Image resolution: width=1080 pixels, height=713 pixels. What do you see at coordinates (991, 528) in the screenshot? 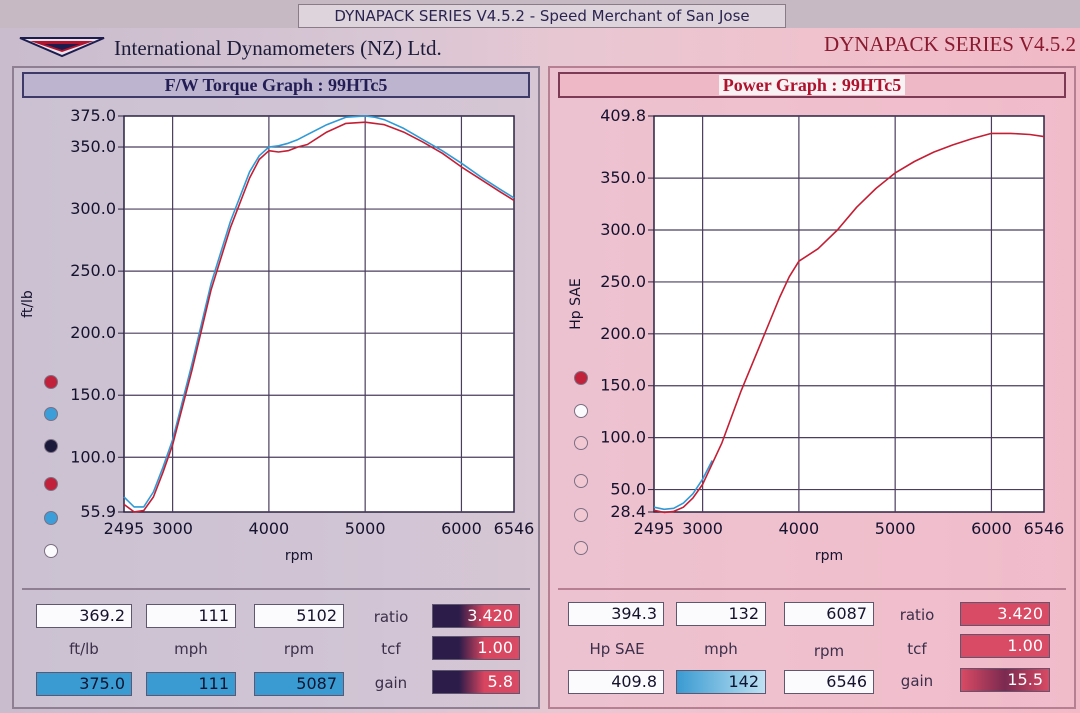
I see `power-x-tick-label: 6000` at bounding box center [991, 528].